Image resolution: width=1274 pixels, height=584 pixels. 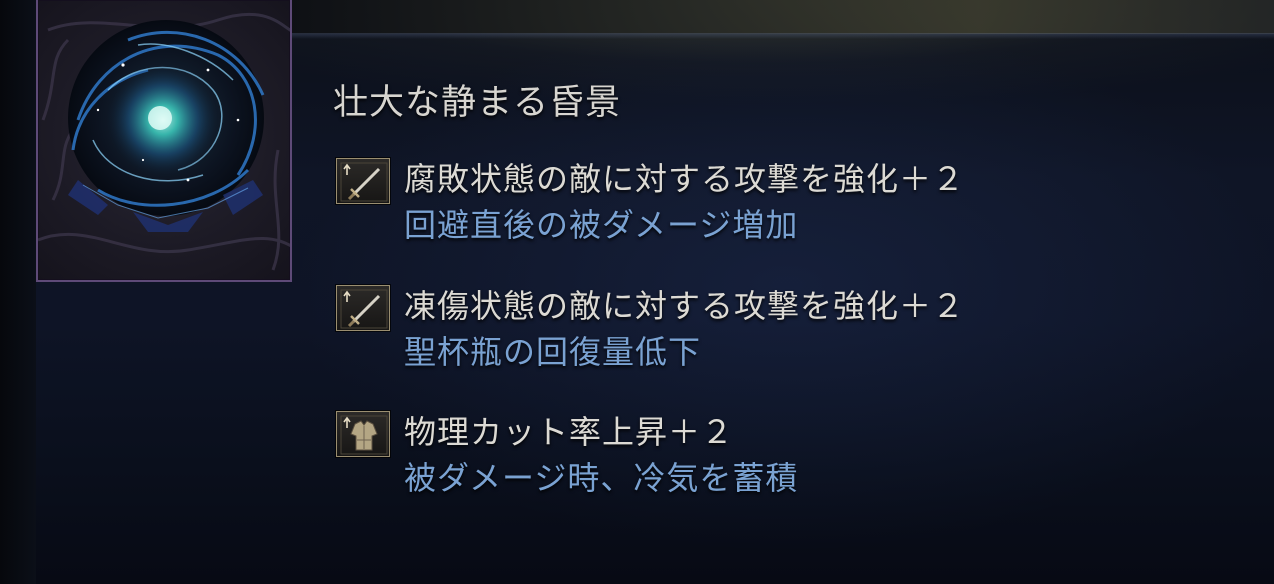 I want to click on relic-effect-1: 腐敗状態の敵に対する攻撃を強化＋２ 回避直後の被ダメージ増加, so click(x=786, y=208).